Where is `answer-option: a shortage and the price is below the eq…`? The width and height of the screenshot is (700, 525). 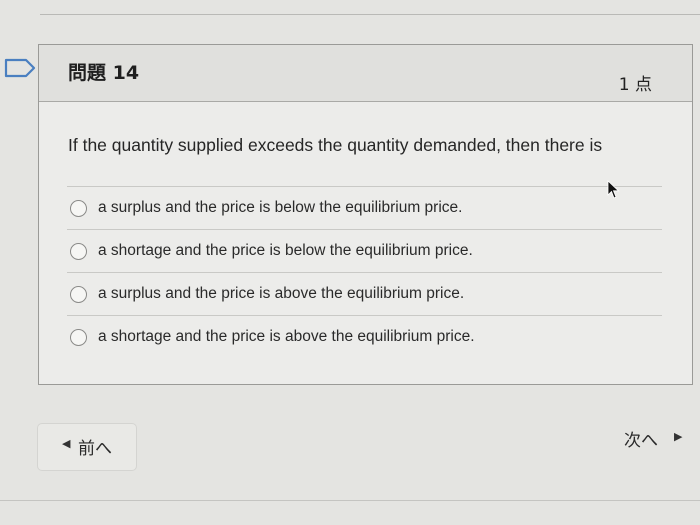 answer-option: a shortage and the price is below the eq… is located at coordinates (364, 250).